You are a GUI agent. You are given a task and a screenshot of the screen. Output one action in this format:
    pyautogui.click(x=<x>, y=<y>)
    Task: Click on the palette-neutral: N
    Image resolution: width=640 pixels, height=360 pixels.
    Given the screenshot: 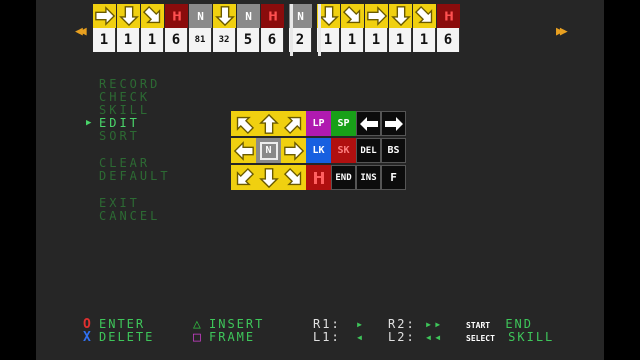 What is the action you would take?
    pyautogui.click(x=268, y=150)
    